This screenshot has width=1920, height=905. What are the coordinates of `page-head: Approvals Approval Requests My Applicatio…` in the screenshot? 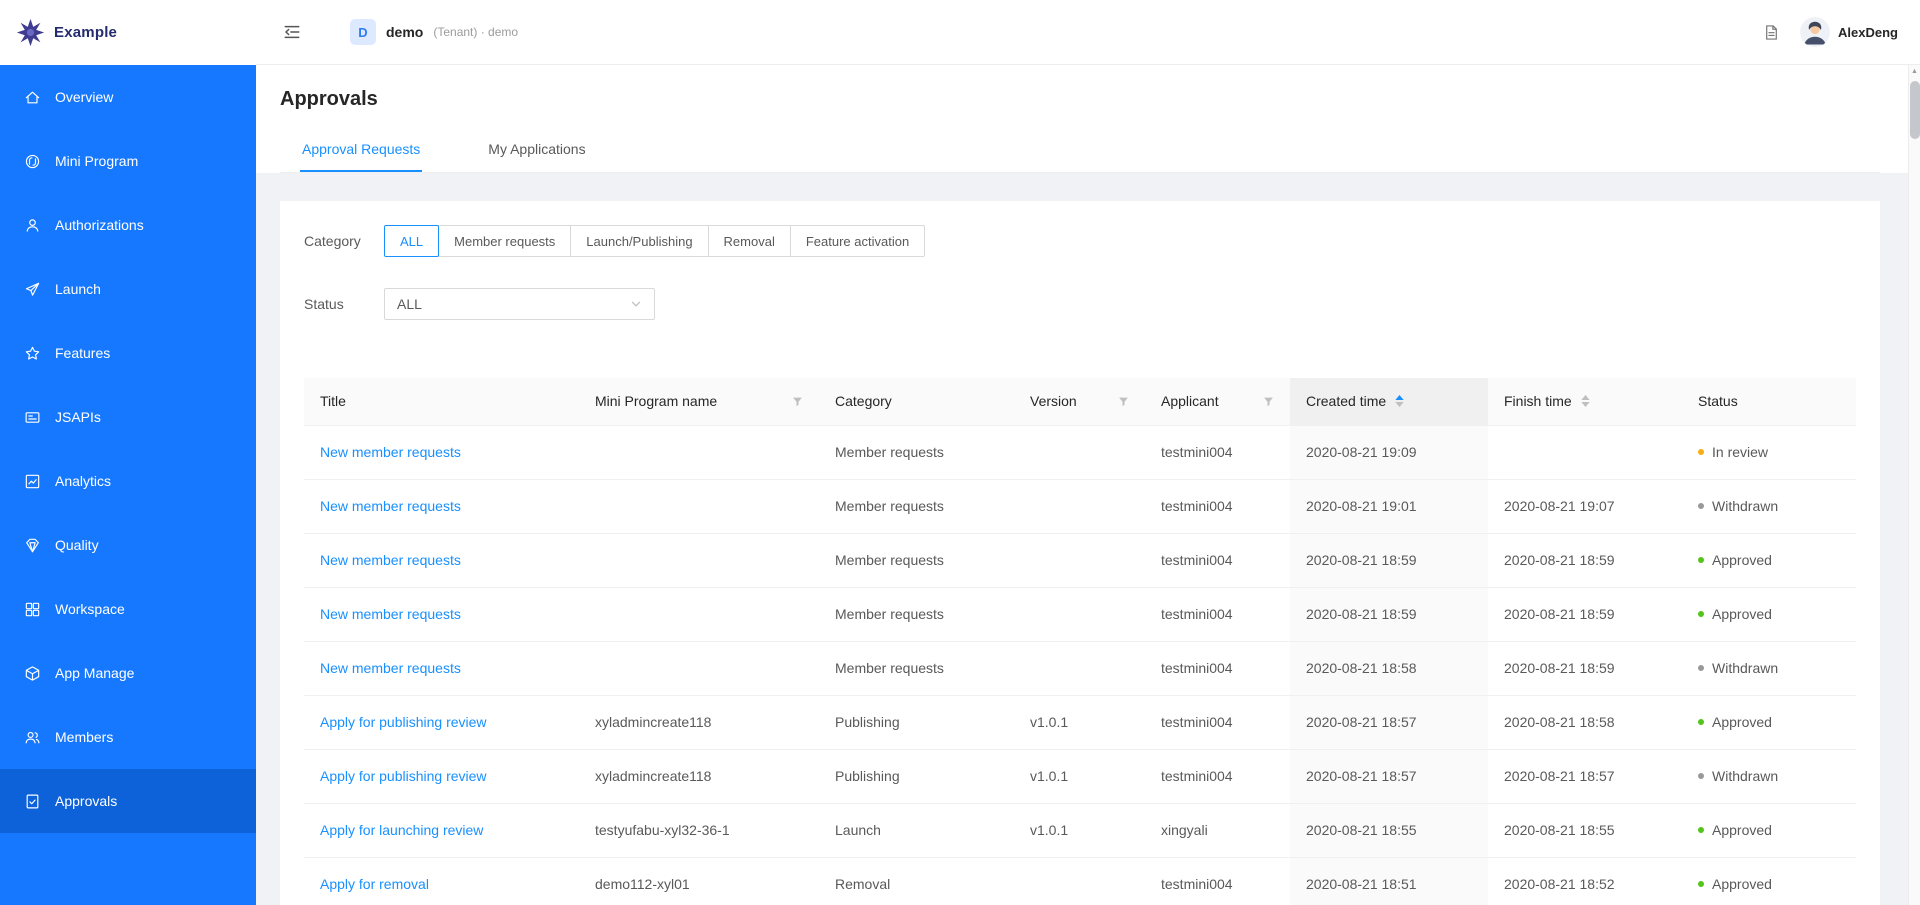 It's located at (1088, 119).